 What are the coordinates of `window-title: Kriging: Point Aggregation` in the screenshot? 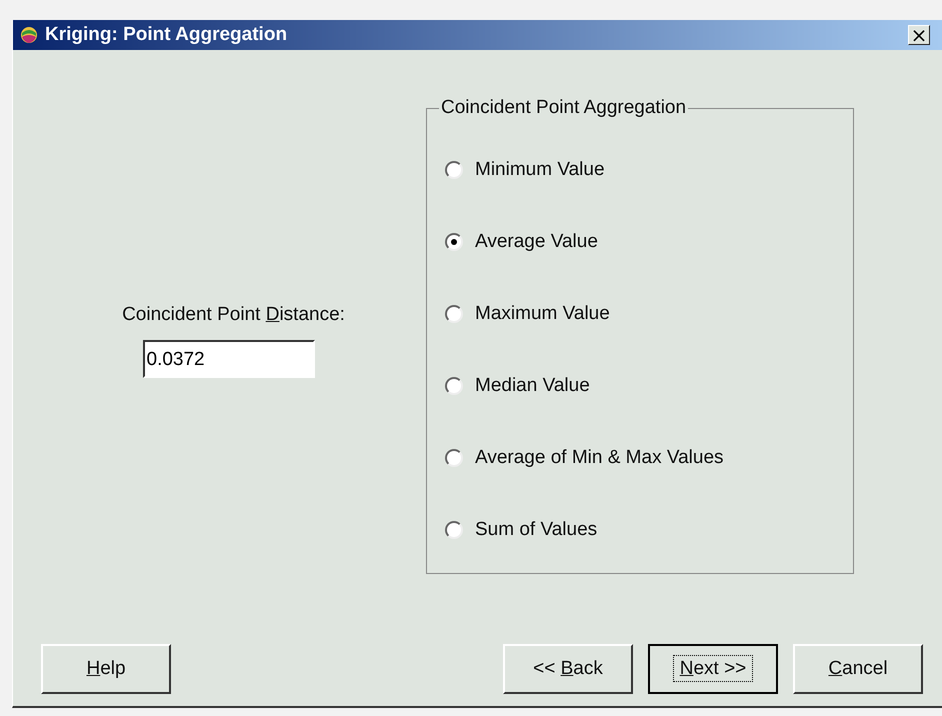 It's located at (166, 35).